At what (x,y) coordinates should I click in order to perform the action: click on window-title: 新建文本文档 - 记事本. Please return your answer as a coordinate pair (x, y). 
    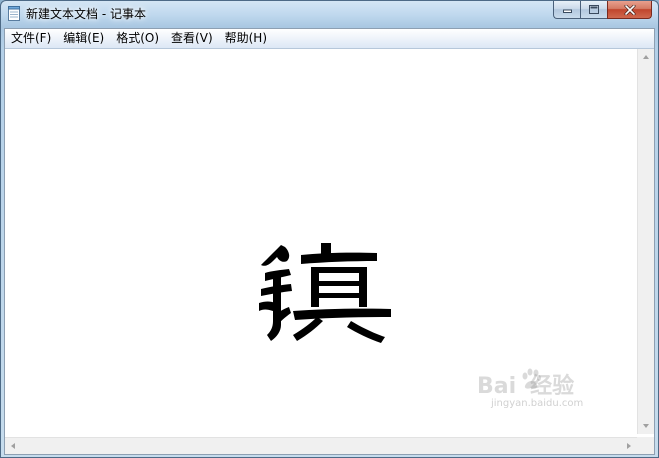
    Looking at the image, I should click on (86, 14).